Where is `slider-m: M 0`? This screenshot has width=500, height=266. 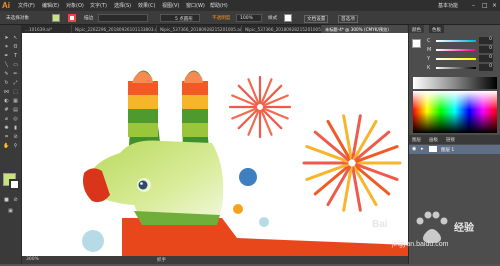
slider-m: M 0 is located at coordinates (460, 49).